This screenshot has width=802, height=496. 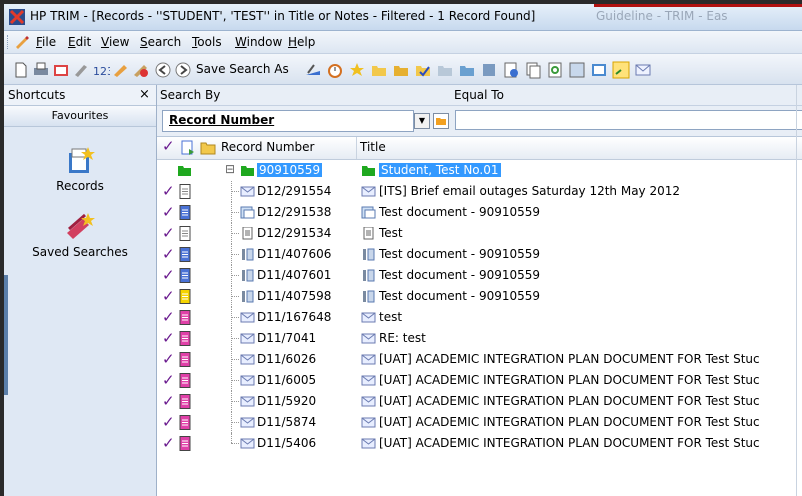 What do you see at coordinates (441, 121) in the screenshot?
I see `folder-picker-icon` at bounding box center [441, 121].